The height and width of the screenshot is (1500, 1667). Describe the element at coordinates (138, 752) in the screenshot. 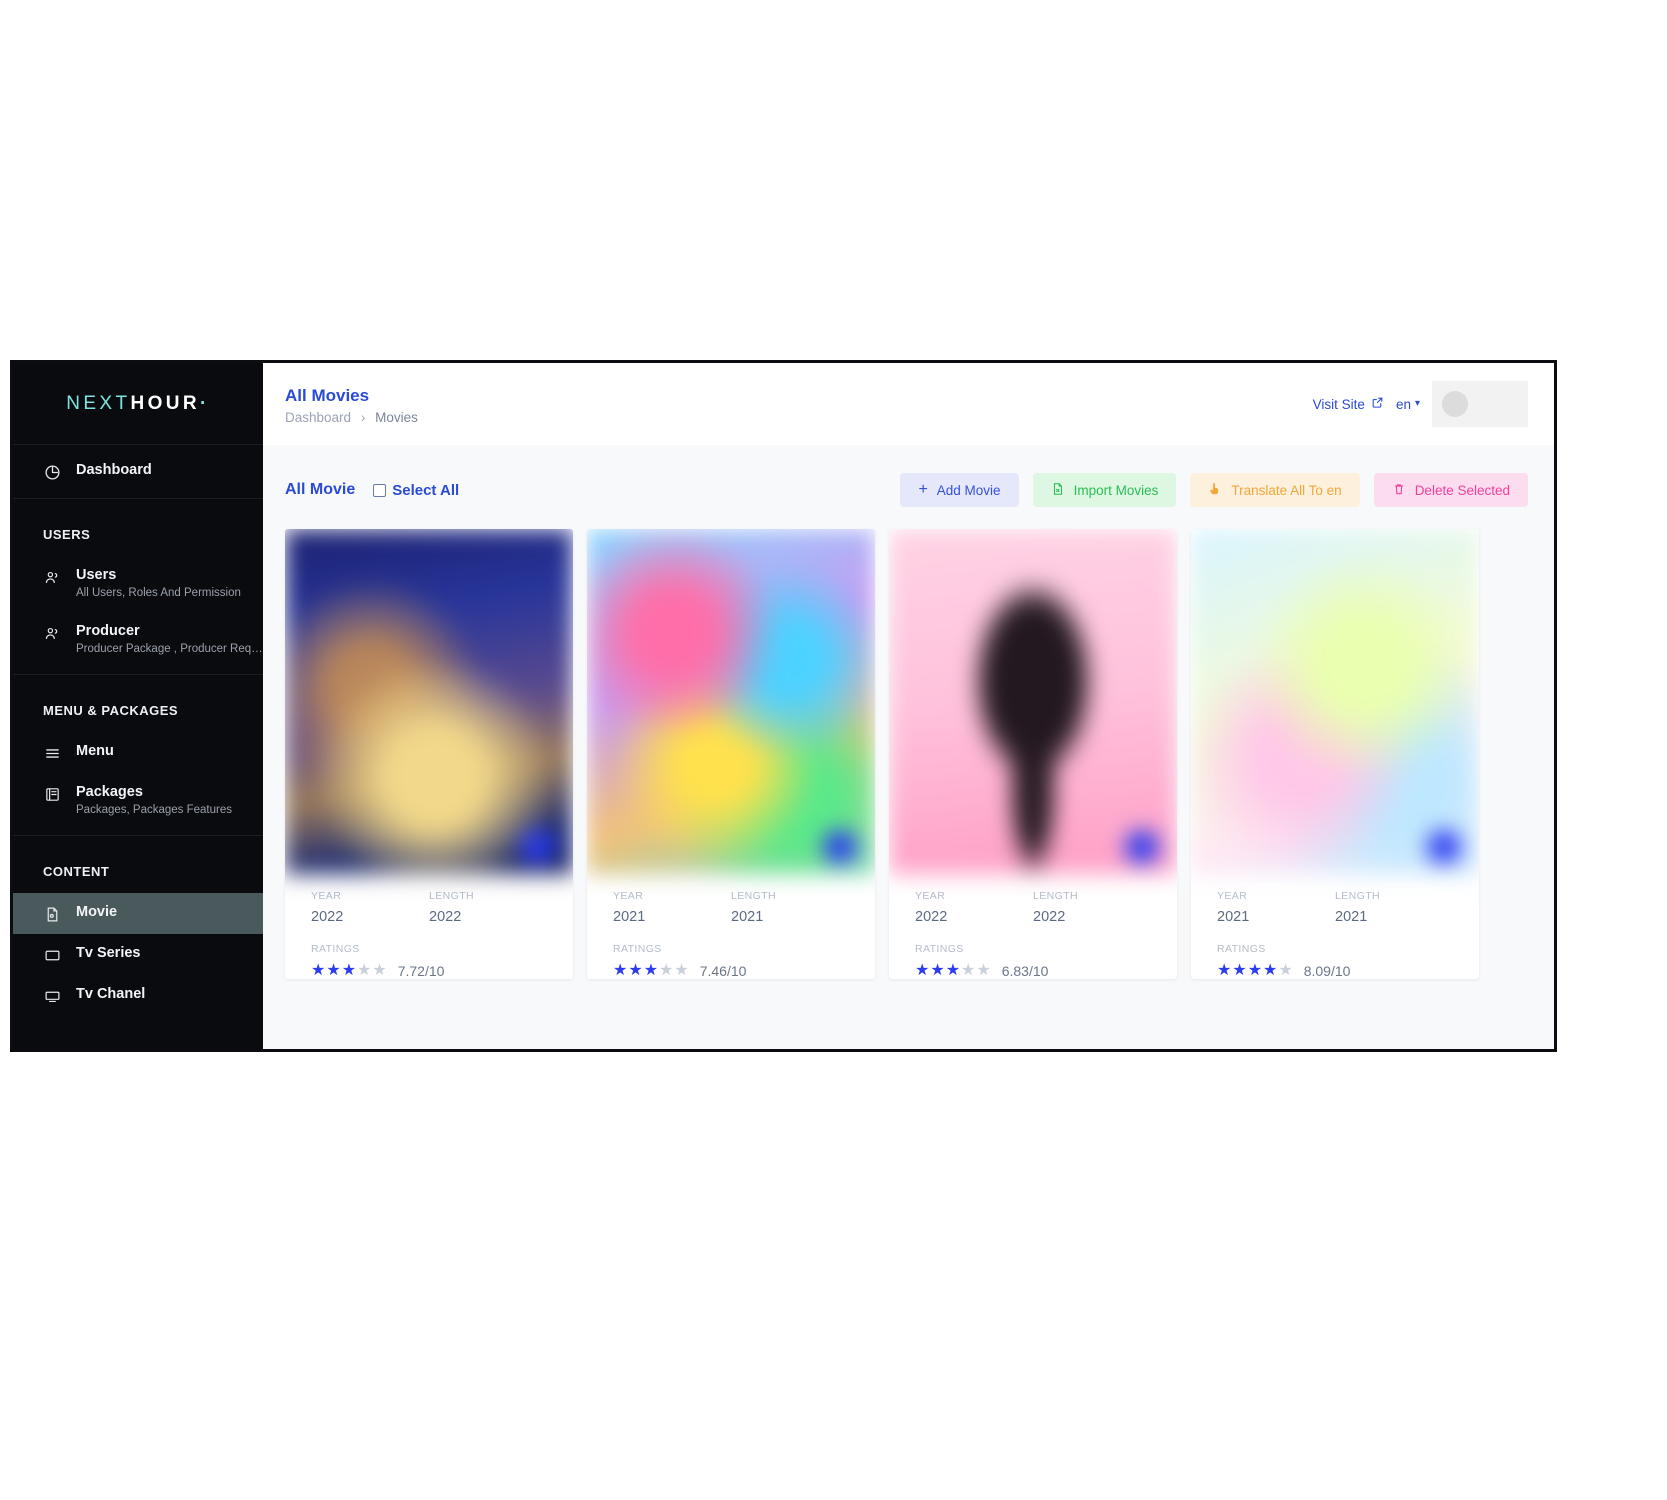

I see `sidebar-item-menu: Menu` at that location.